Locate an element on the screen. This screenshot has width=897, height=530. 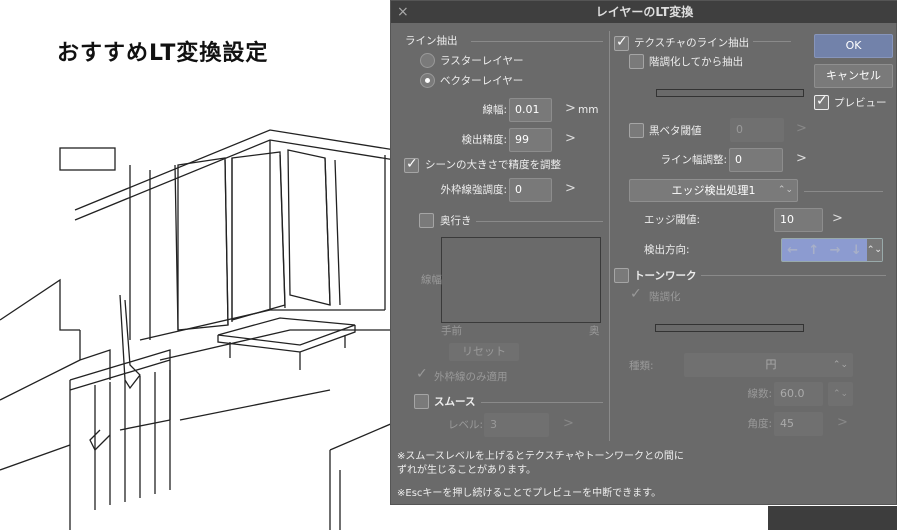
headline: おすすめLT変換設定 is located at coordinates (163, 53).